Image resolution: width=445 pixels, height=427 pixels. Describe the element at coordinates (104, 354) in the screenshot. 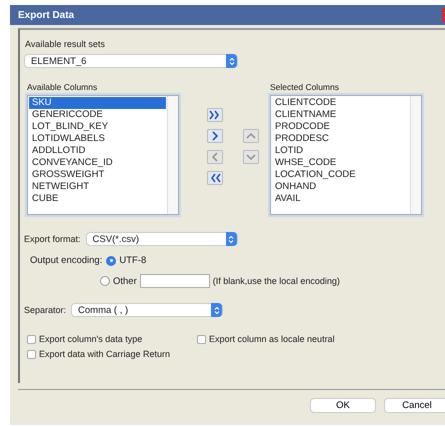

I see `checkbox-label: Export data with Carriage Return` at that location.